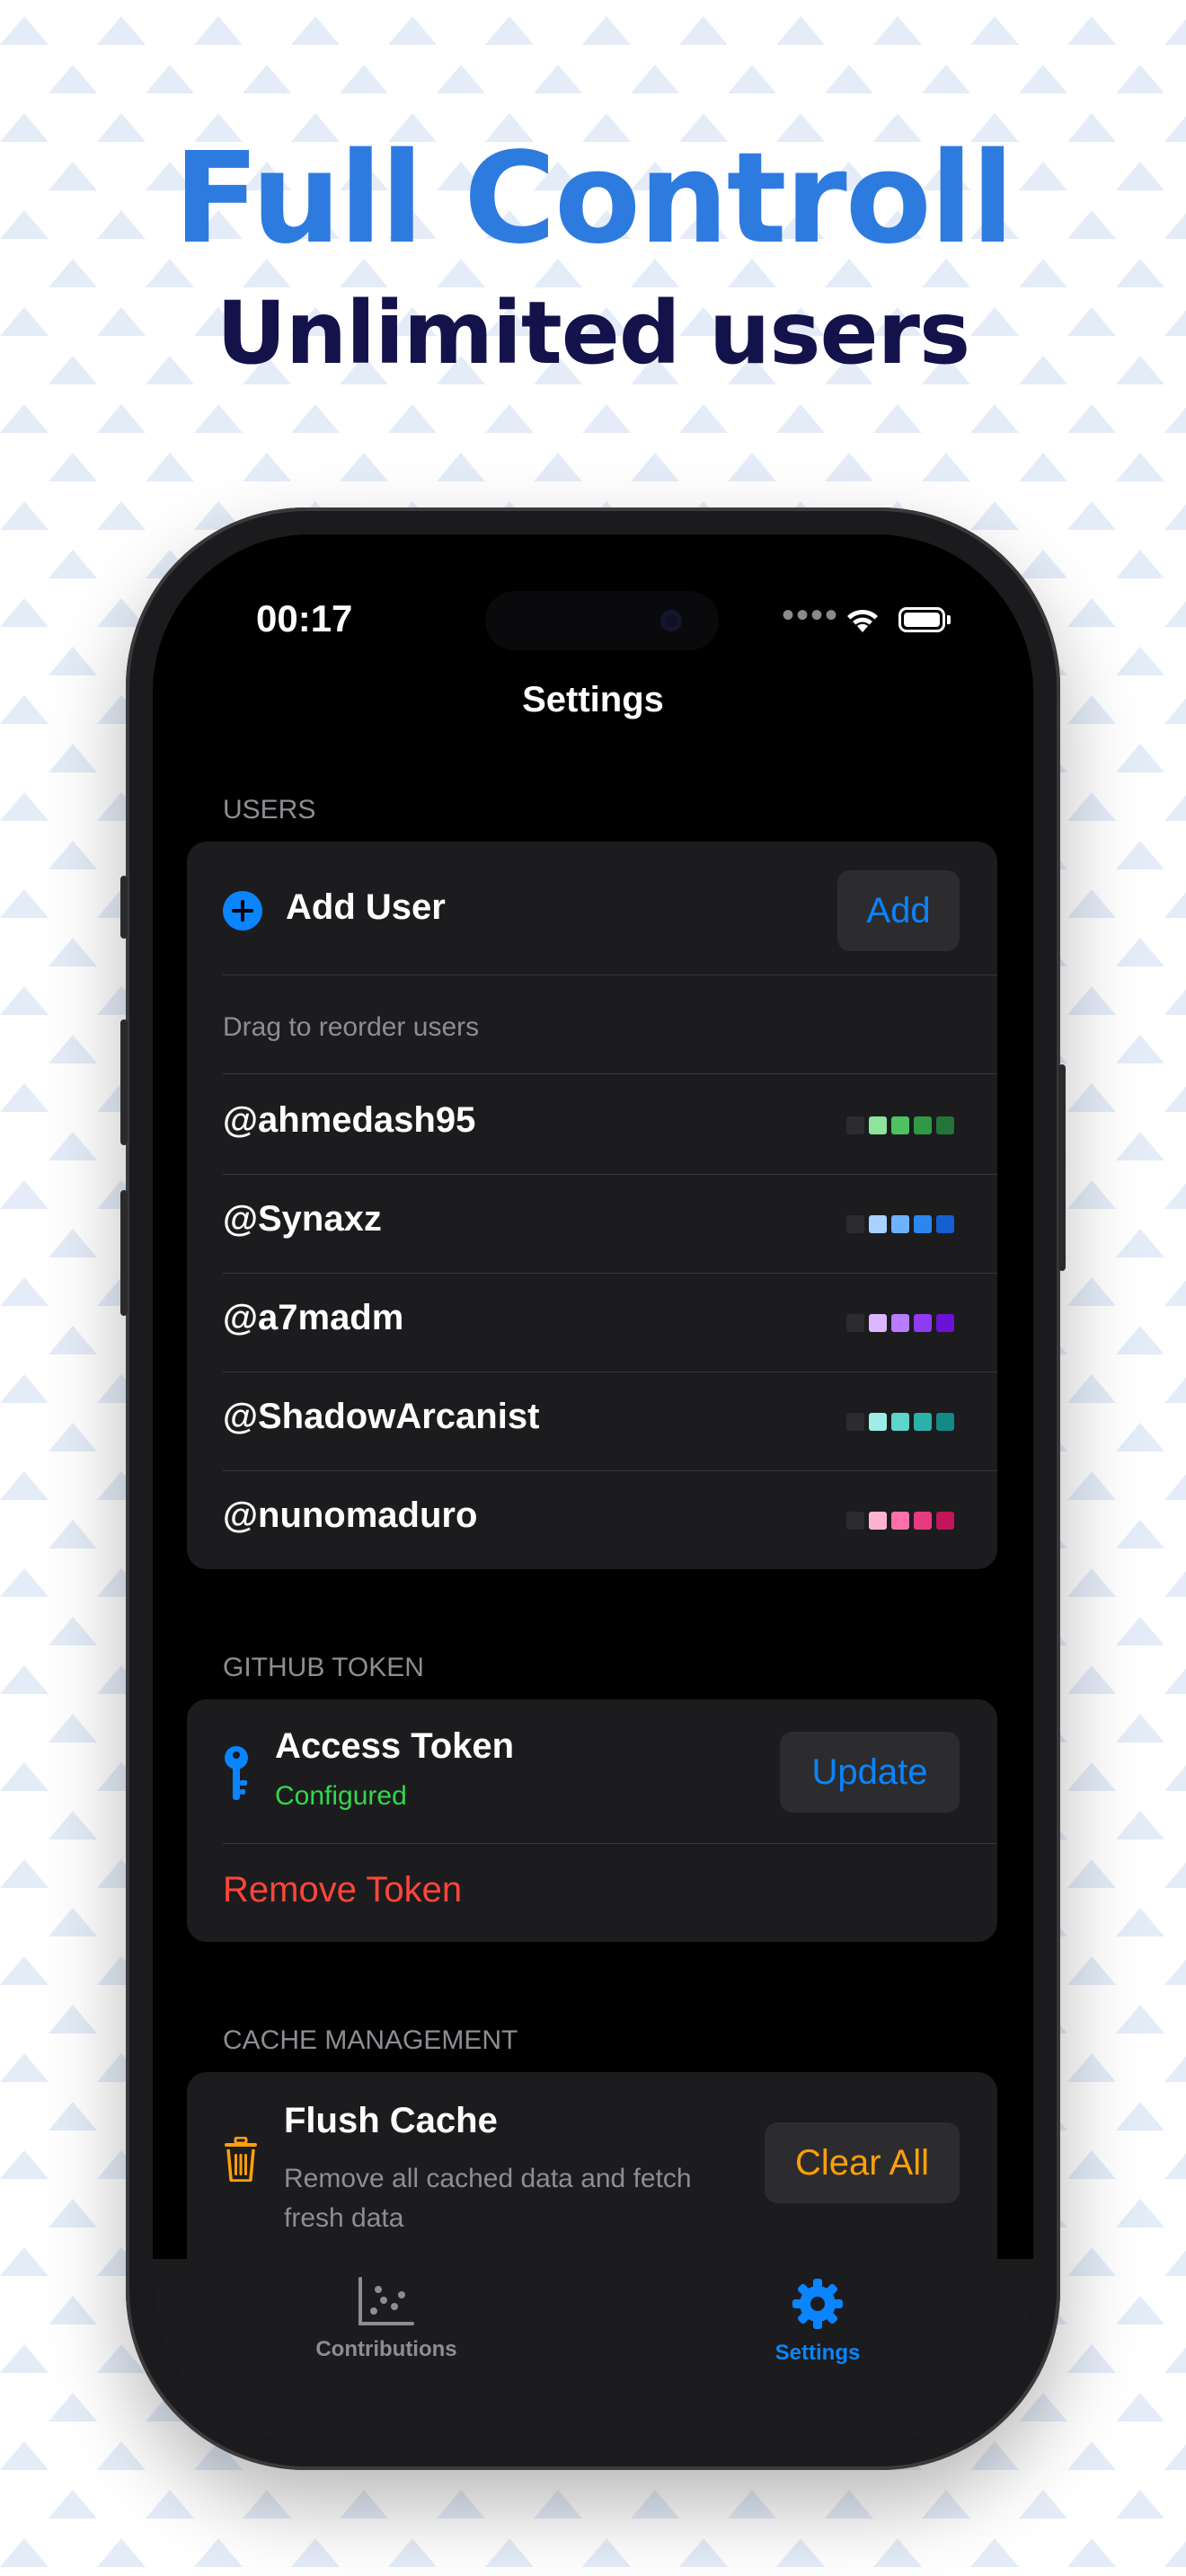  I want to click on tab-settings: Settings, so click(817, 2321).